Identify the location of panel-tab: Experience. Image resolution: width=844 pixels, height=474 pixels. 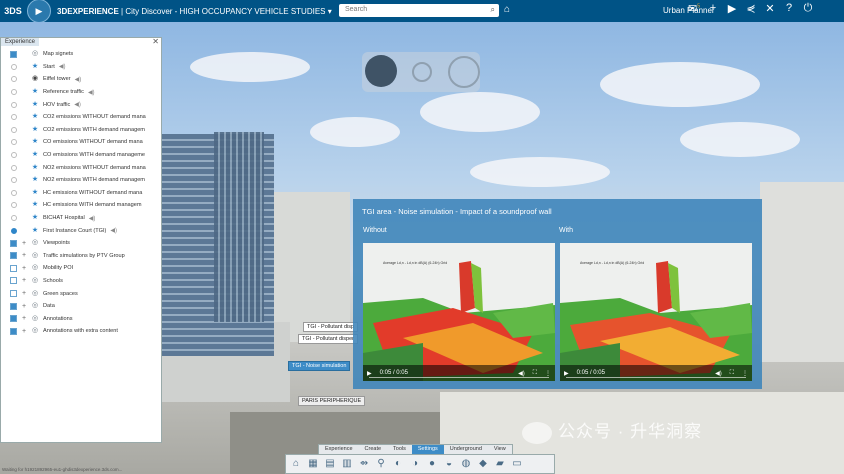
(20, 42).